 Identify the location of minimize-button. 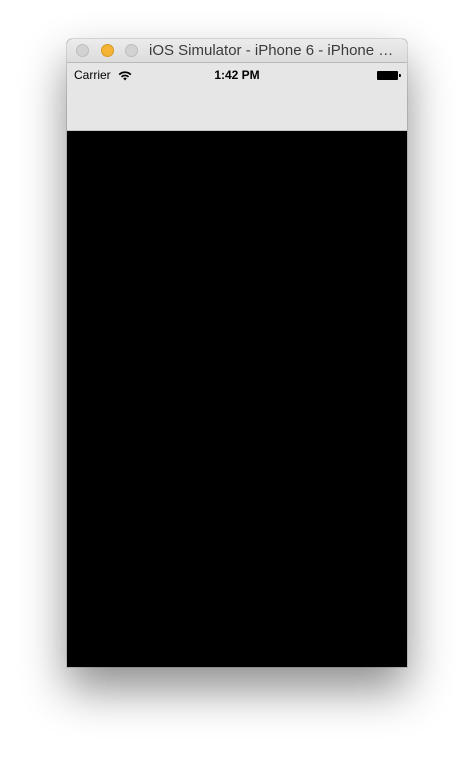
(107, 50).